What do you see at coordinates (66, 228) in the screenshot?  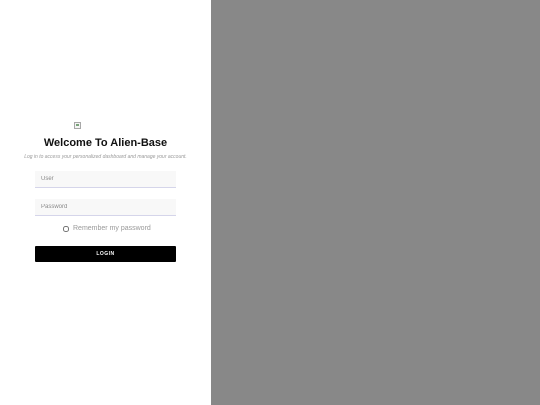 I see `remember-checkbox` at bounding box center [66, 228].